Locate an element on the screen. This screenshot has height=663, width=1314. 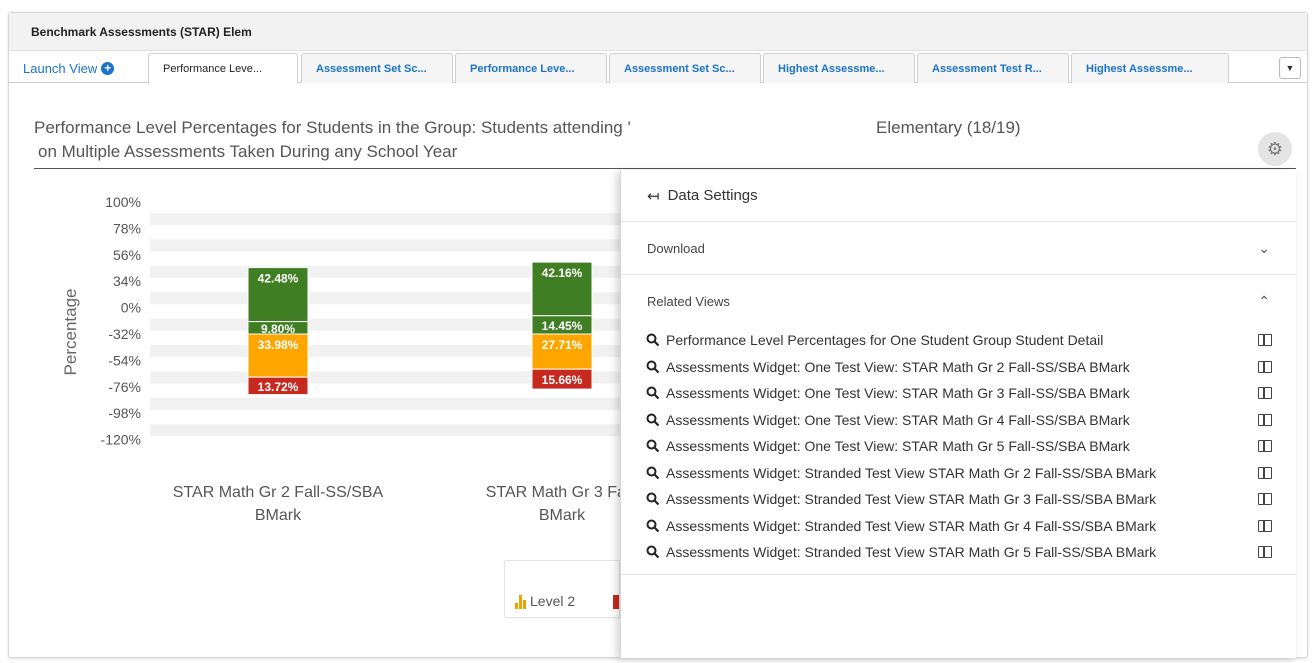
chart-legend: Level 2 is located at coordinates (562, 589).